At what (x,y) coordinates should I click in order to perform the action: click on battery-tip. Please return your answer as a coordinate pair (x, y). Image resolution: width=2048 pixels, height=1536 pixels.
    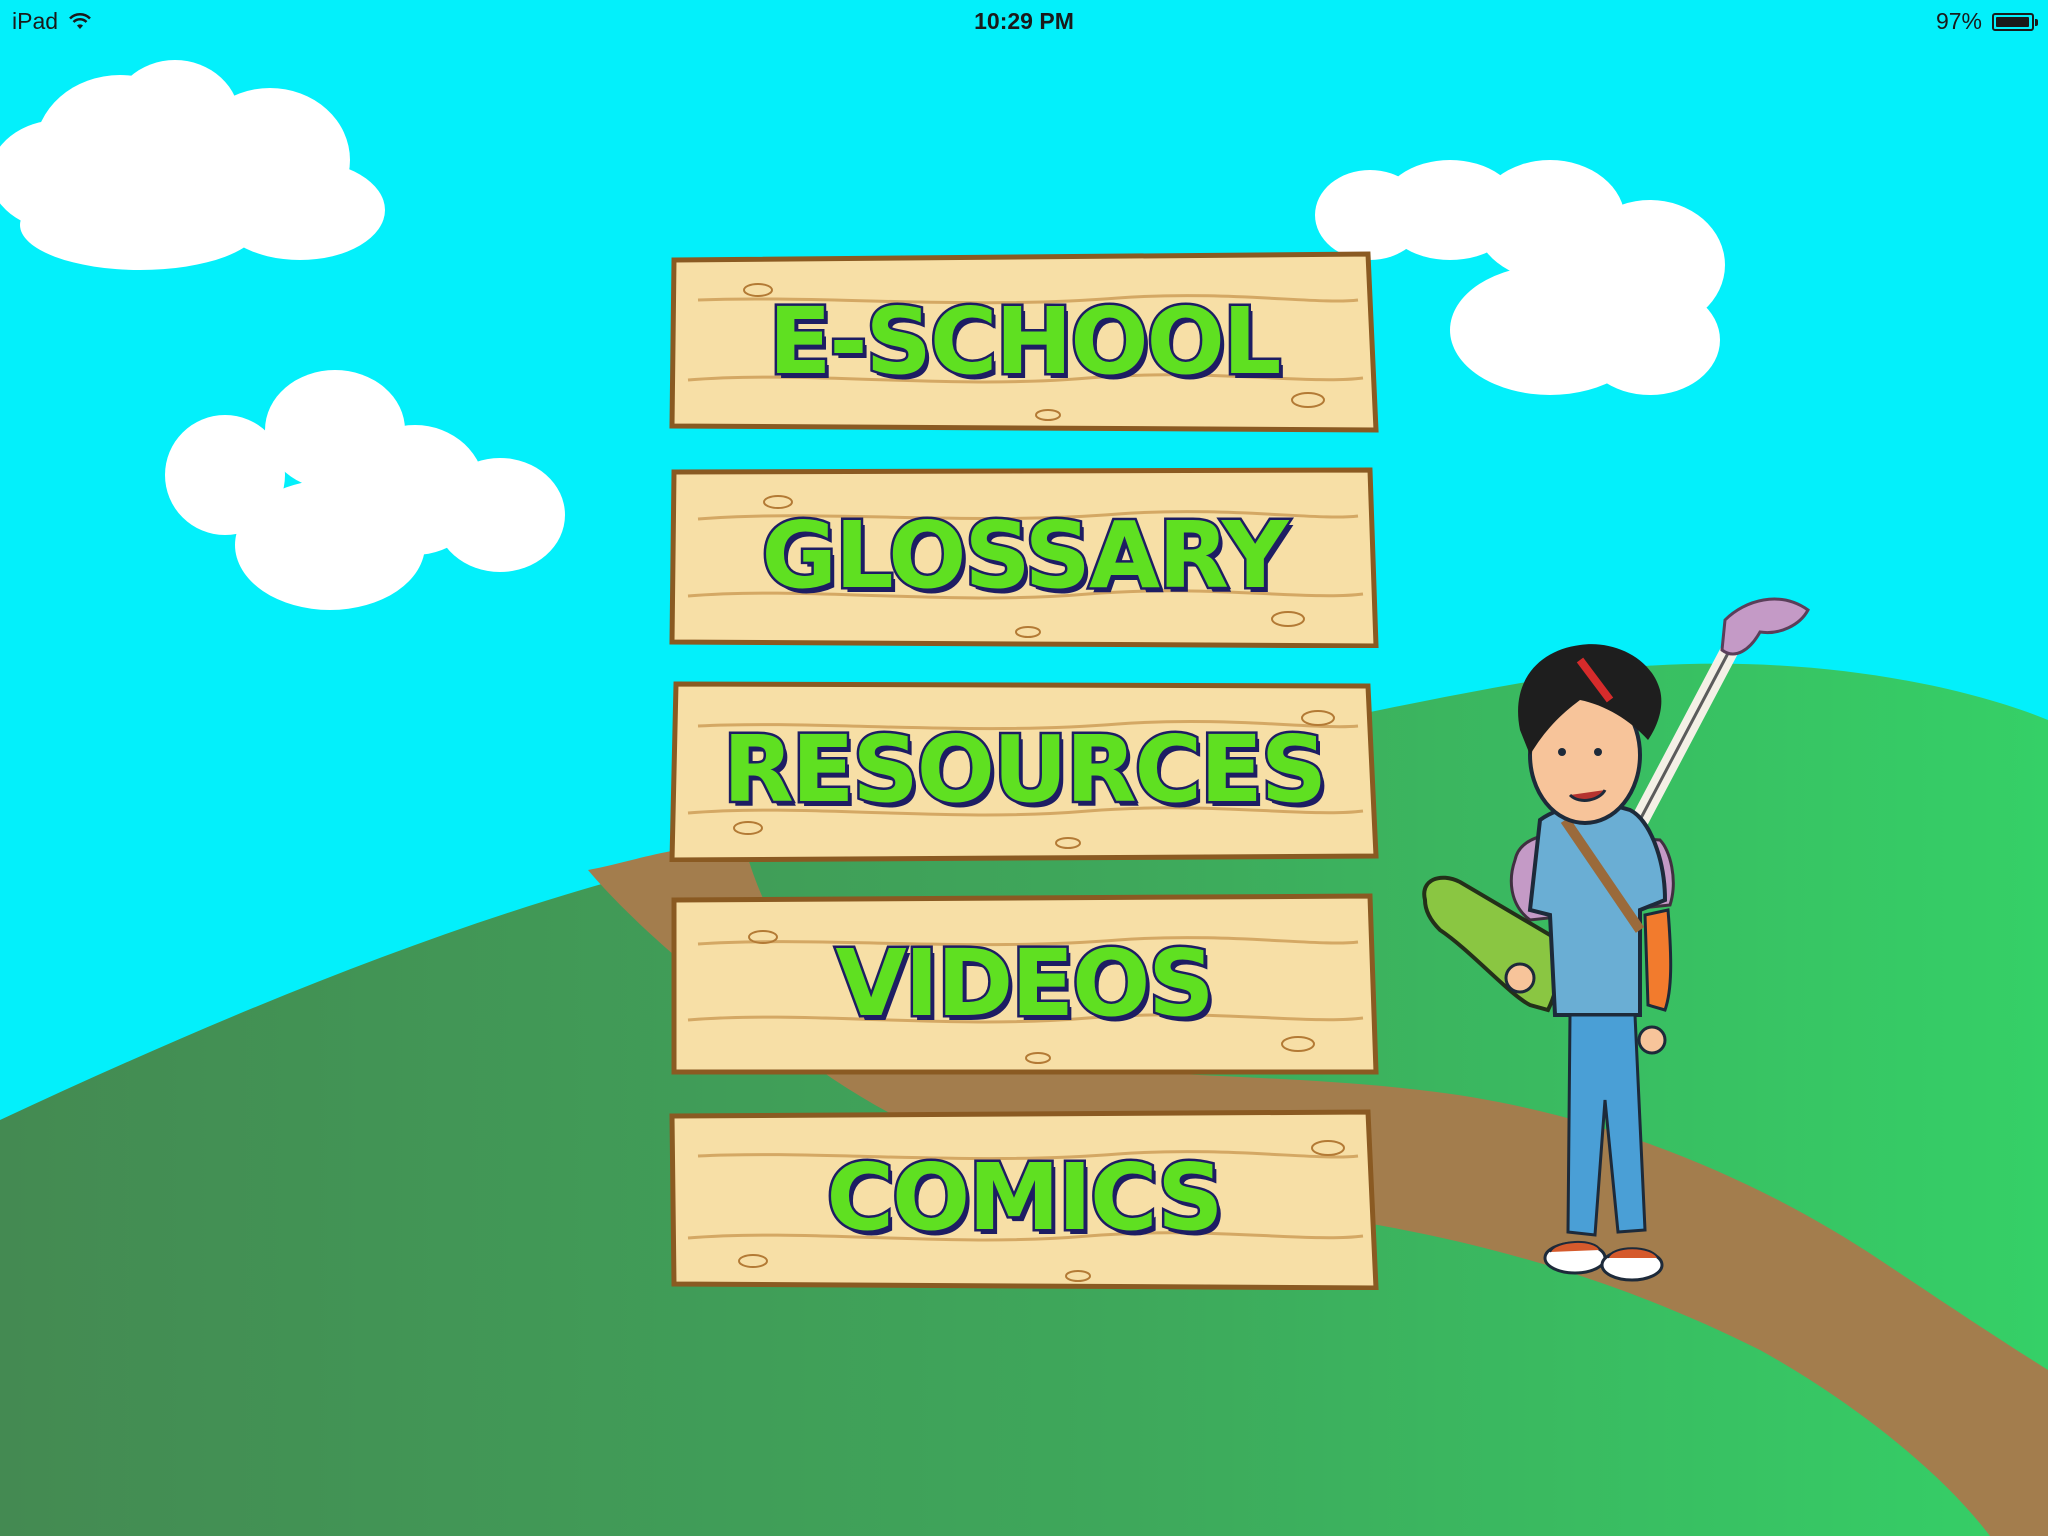
    Looking at the image, I should click on (2036, 22).